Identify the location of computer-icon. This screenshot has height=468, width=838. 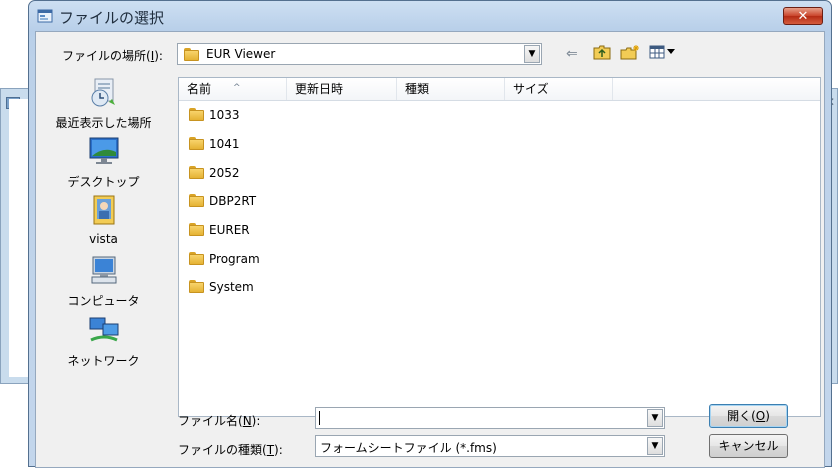
(103, 270).